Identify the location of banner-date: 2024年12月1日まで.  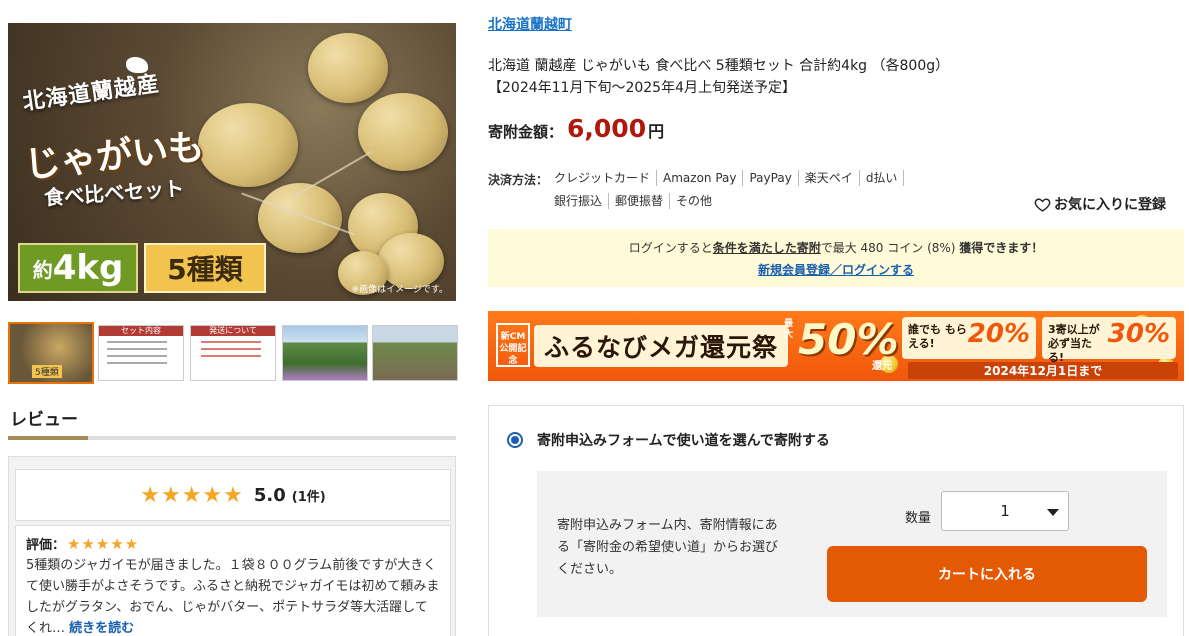
(1043, 370).